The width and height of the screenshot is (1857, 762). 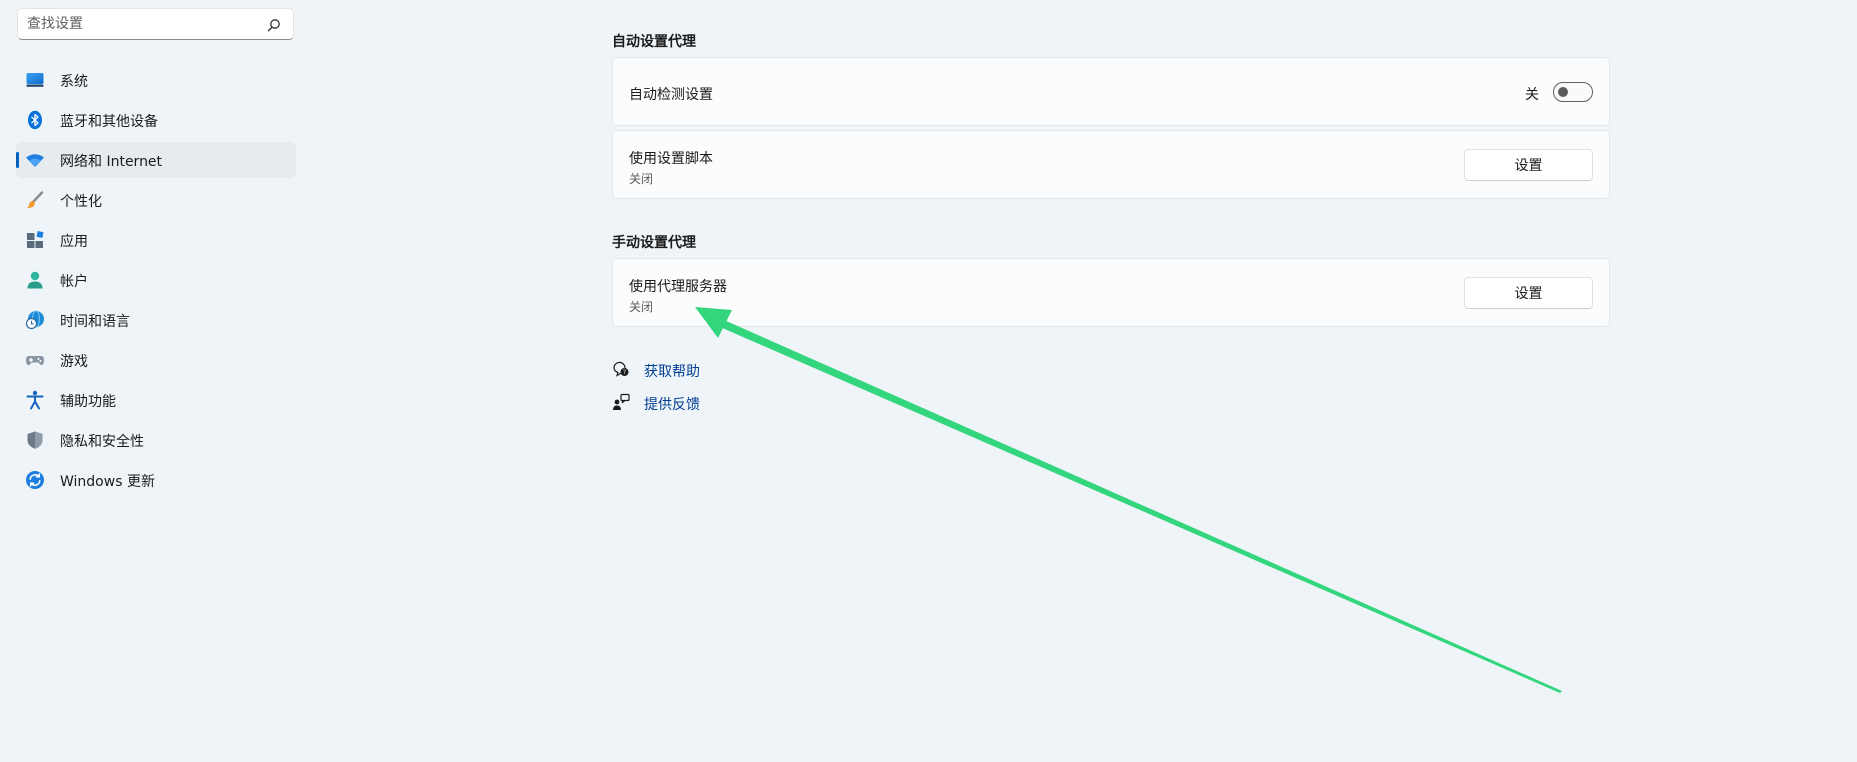 I want to click on sidebar-item-label: 个性化, so click(x=81, y=202).